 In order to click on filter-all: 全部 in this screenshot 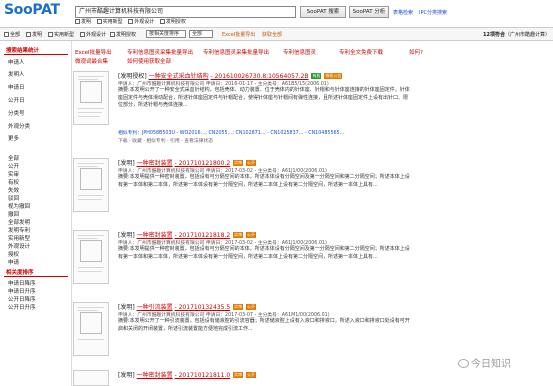, I will do `click(12, 34)`.